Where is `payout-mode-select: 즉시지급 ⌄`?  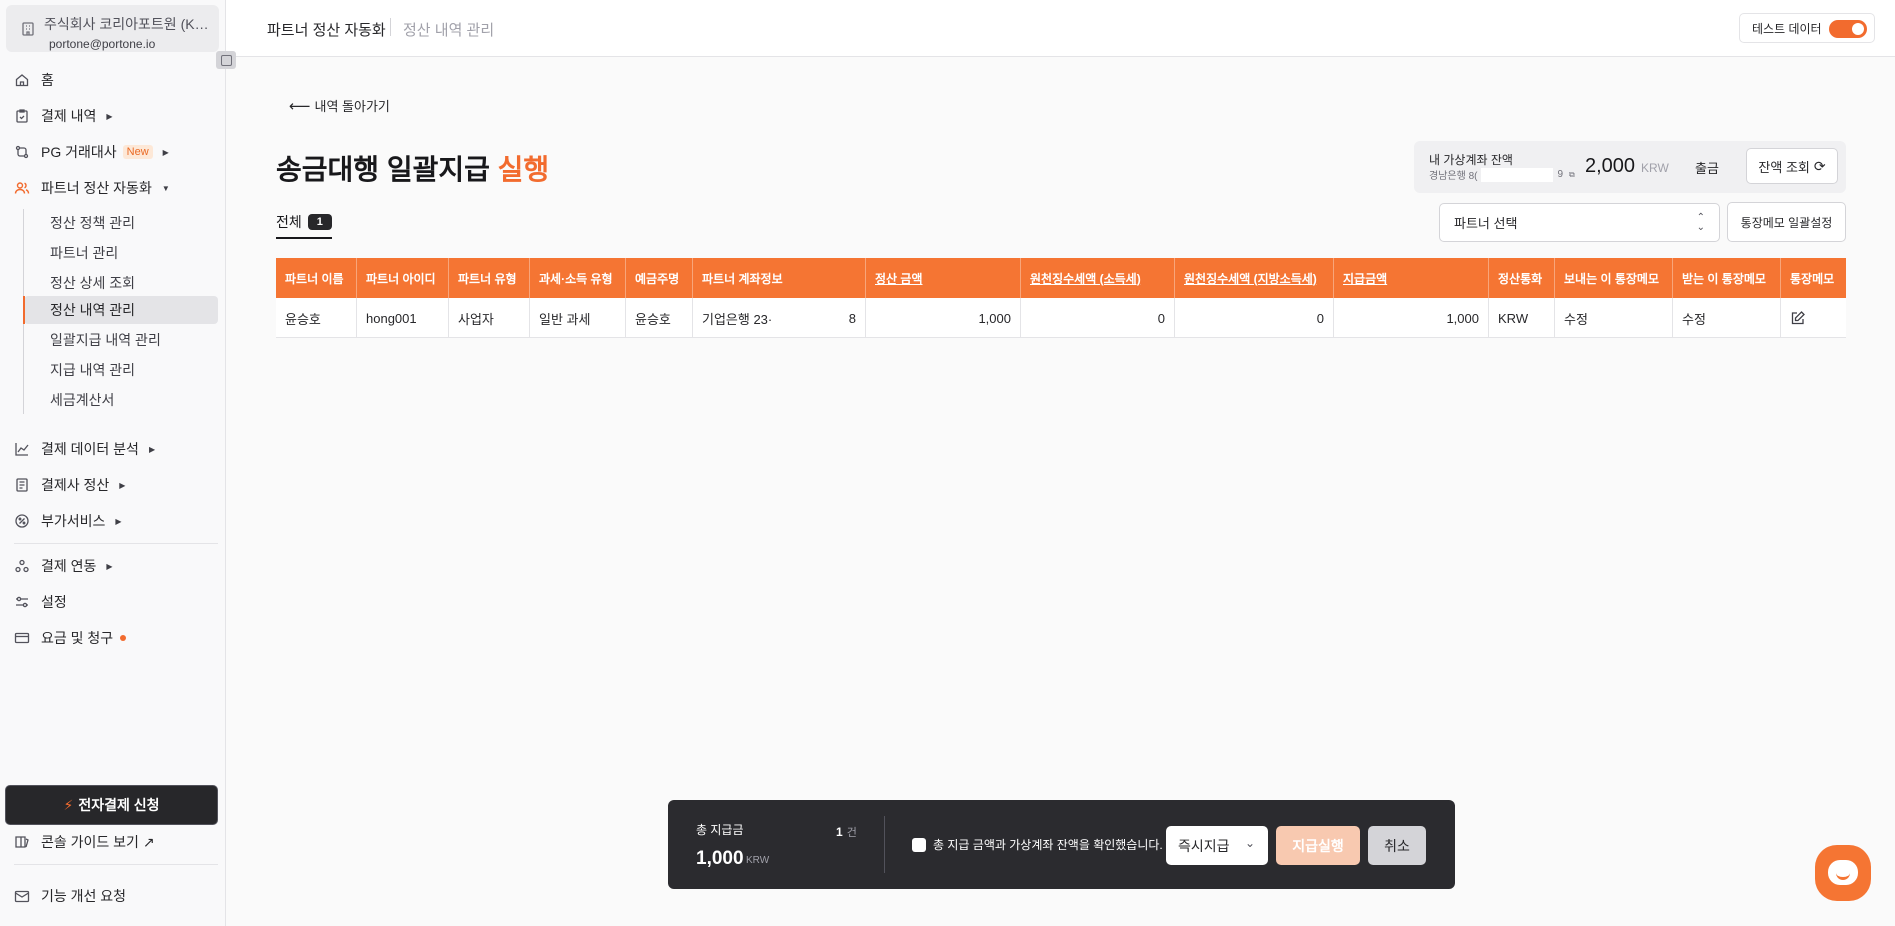
payout-mode-select: 즉시지급 ⌄ is located at coordinates (1217, 845).